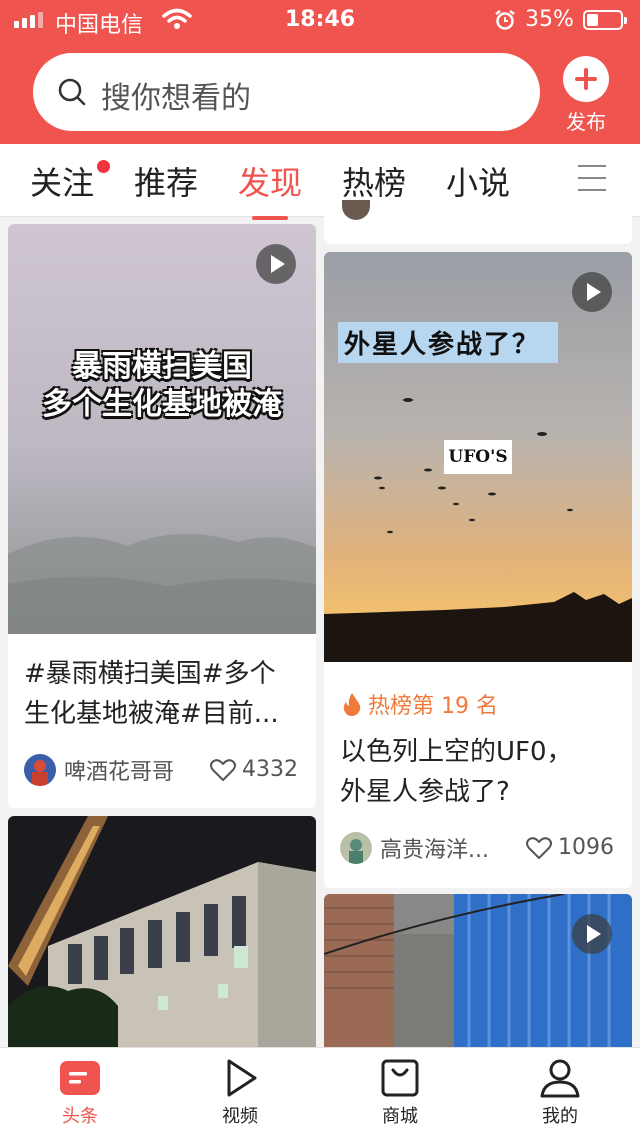 The image size is (640, 1137). Describe the element at coordinates (72, 92) in the screenshot. I see `search-icon` at that location.